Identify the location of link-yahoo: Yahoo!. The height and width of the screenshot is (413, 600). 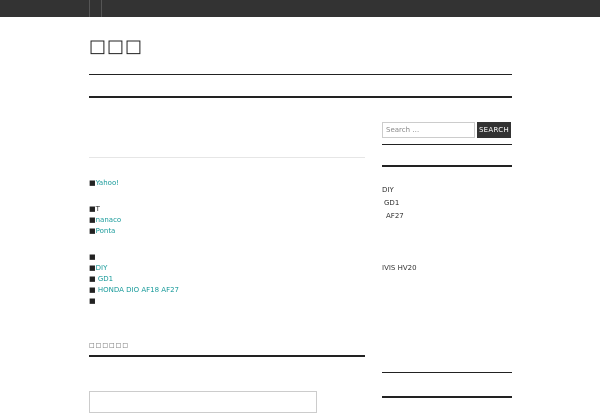
(107, 183).